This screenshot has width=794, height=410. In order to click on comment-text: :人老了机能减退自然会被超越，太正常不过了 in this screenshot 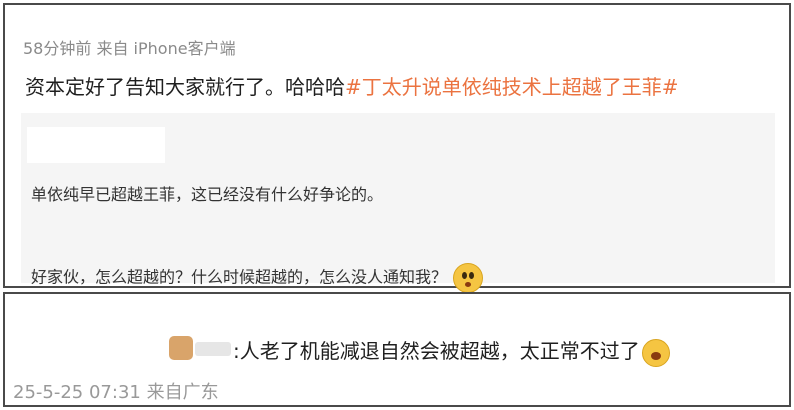, I will do `click(451, 351)`.